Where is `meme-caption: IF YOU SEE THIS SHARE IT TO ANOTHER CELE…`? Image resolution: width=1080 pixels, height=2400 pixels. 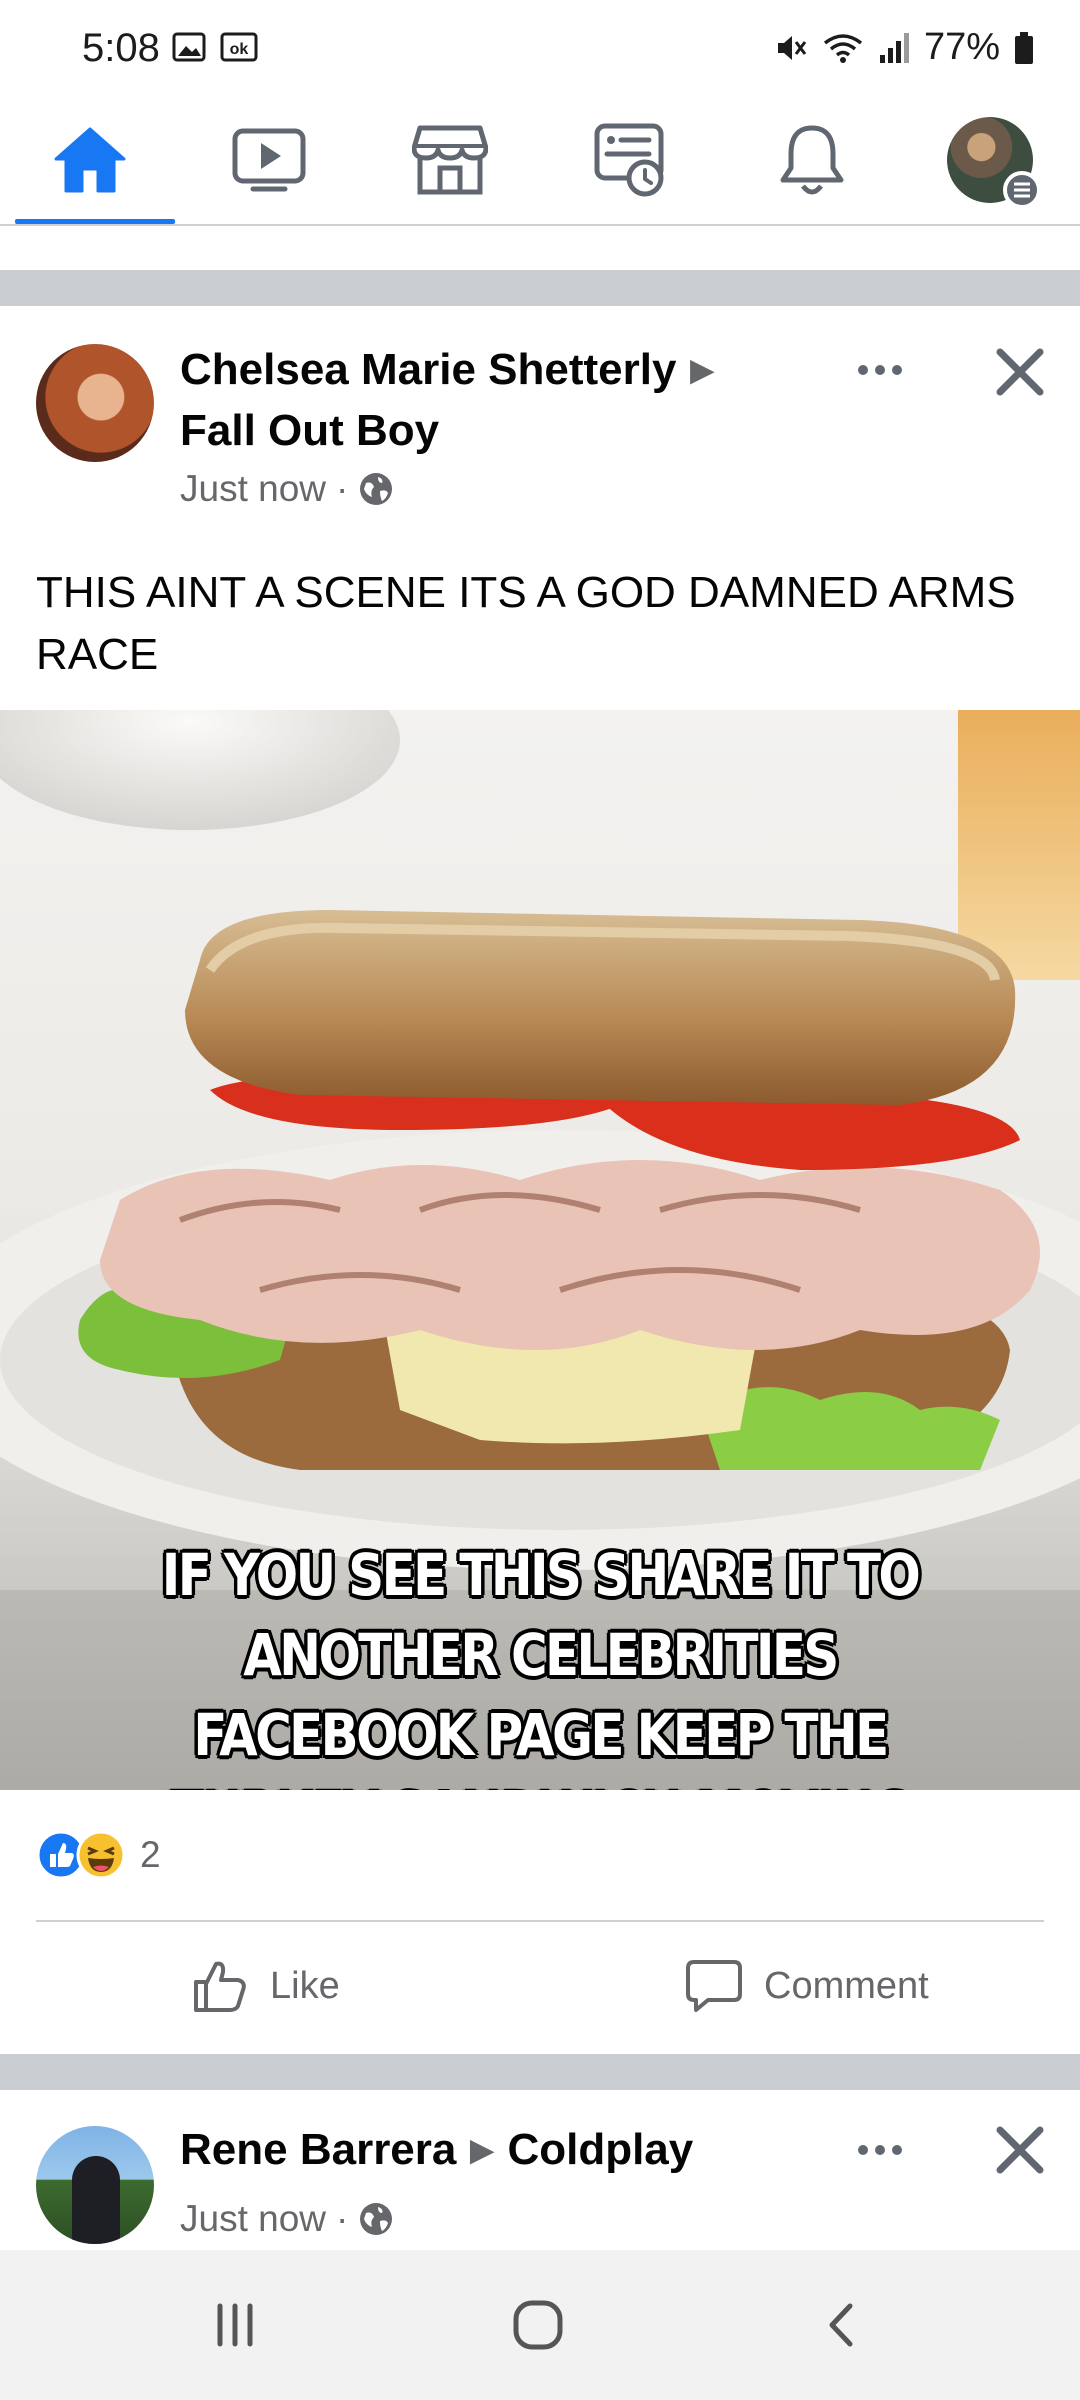 meme-caption: IF YOU SEE THIS SHARE IT TO ANOTHER CELE… is located at coordinates (541, 1665).